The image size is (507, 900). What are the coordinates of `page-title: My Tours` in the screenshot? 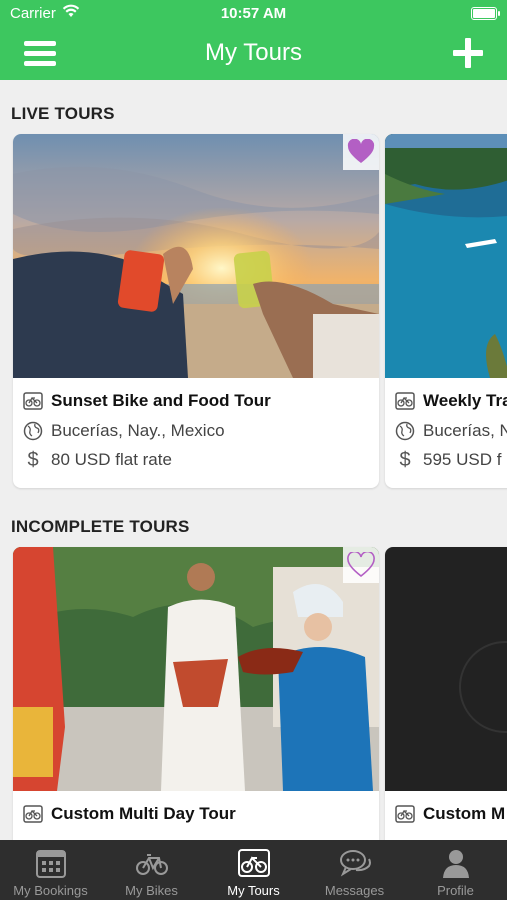 It's located at (253, 52).